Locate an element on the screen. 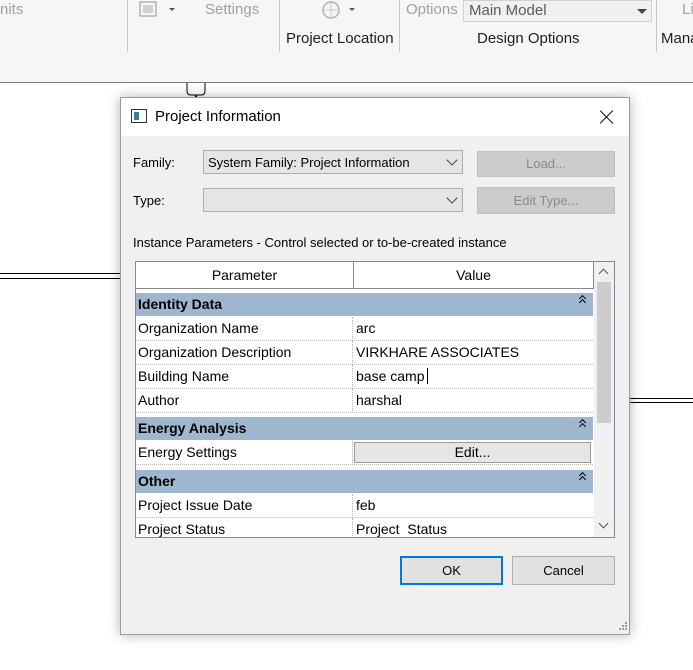 Image resolution: width=693 pixels, height=670 pixels. param-name: Building Name is located at coordinates (184, 376).